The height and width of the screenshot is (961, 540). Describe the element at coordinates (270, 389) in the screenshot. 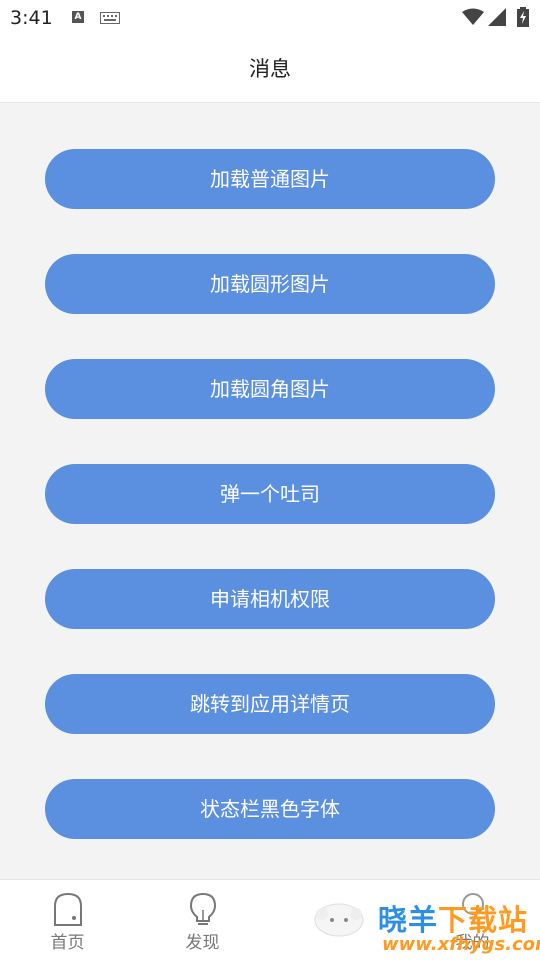

I see `load-rounded-image-button: 加载圆角图片` at that location.